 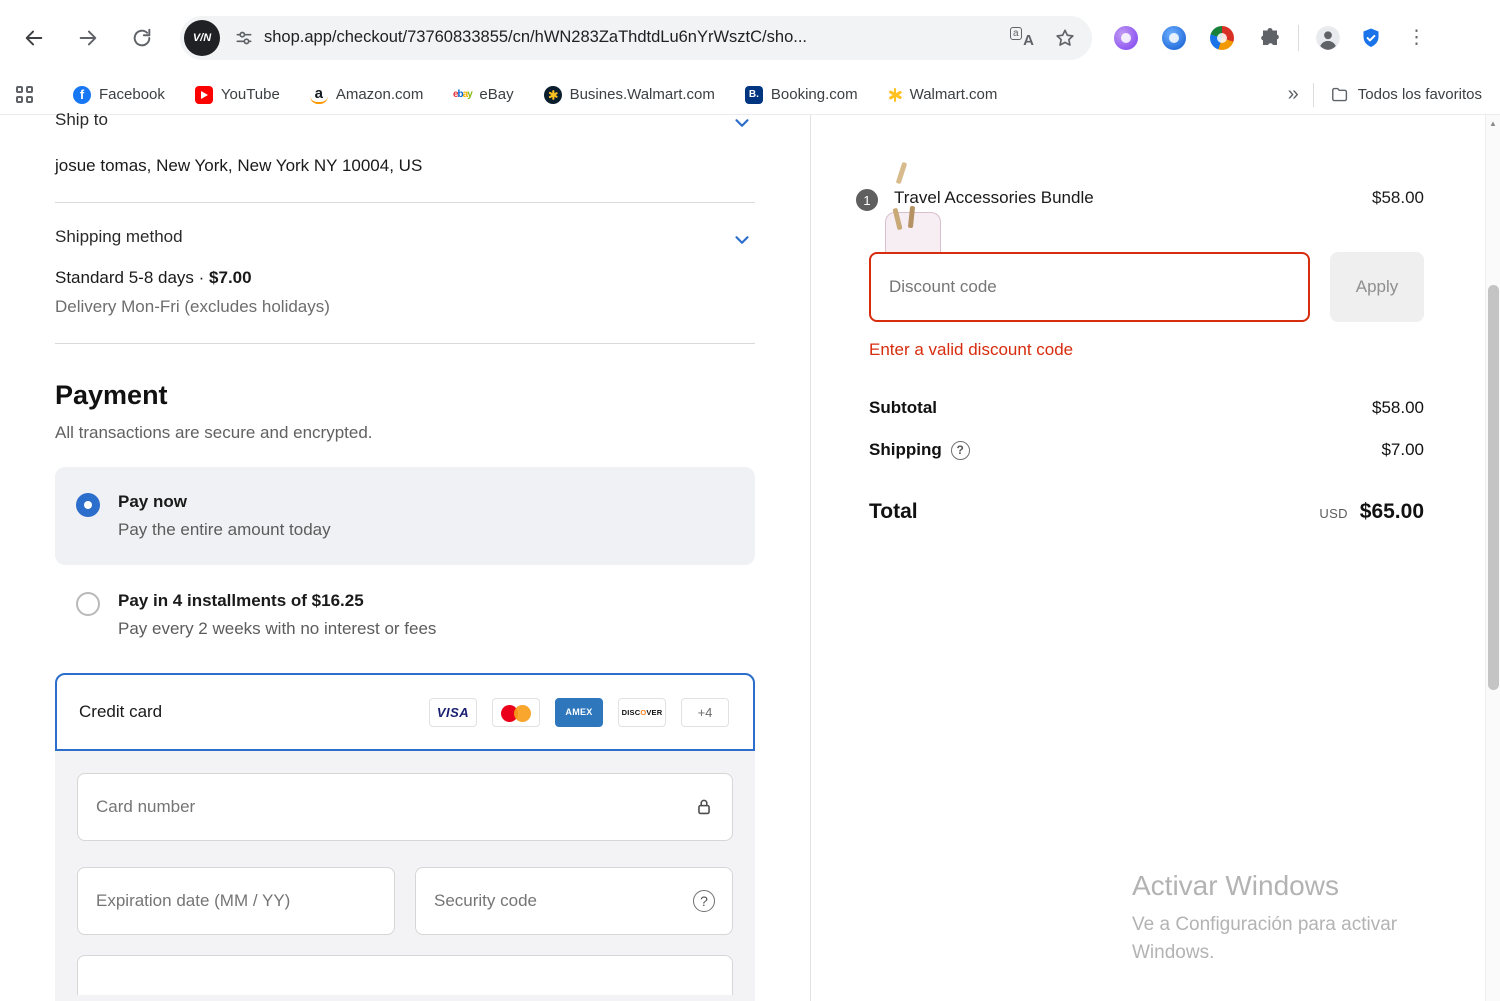 I want to click on currency-code: USD, so click(x=1333, y=513).